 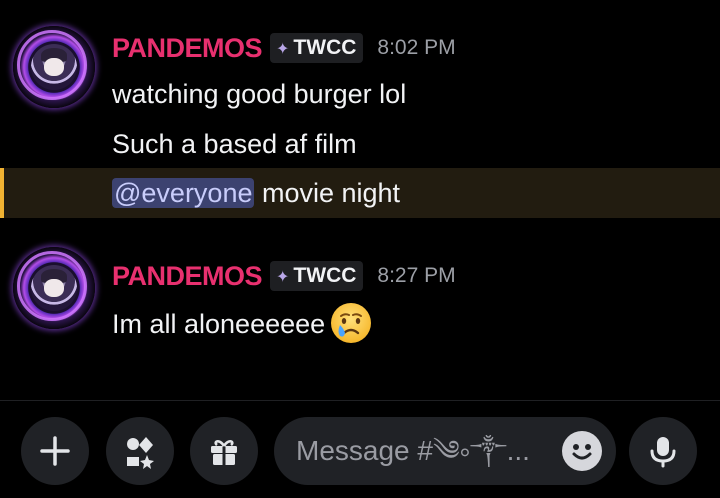 I want to click on crying-face-emoji, so click(x=351, y=323).